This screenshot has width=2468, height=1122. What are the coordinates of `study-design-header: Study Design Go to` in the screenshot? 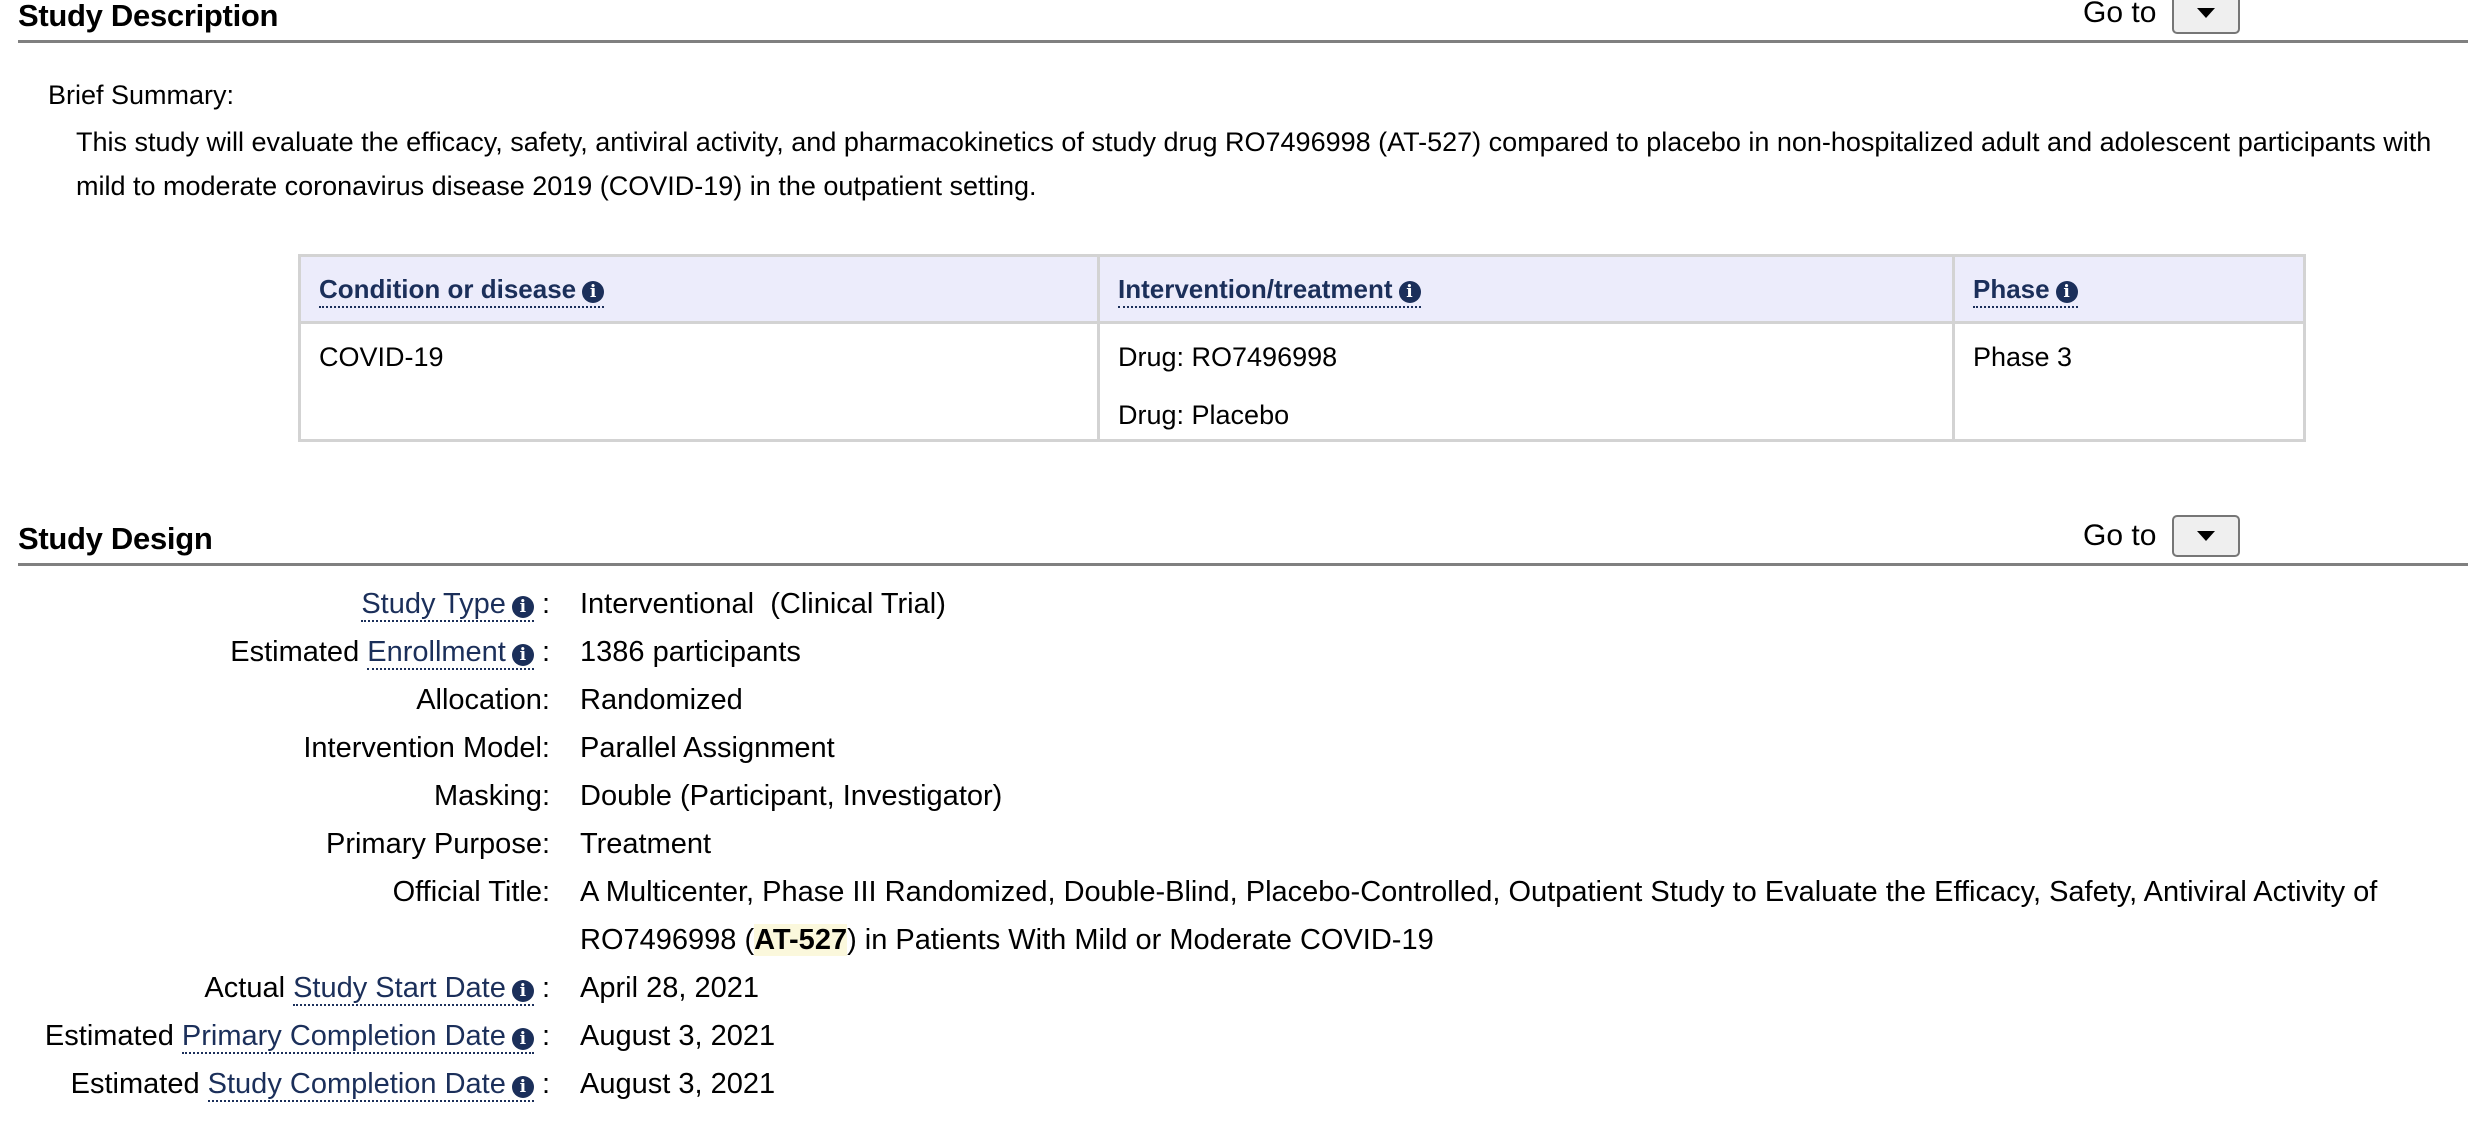 It's located at (1243, 540).